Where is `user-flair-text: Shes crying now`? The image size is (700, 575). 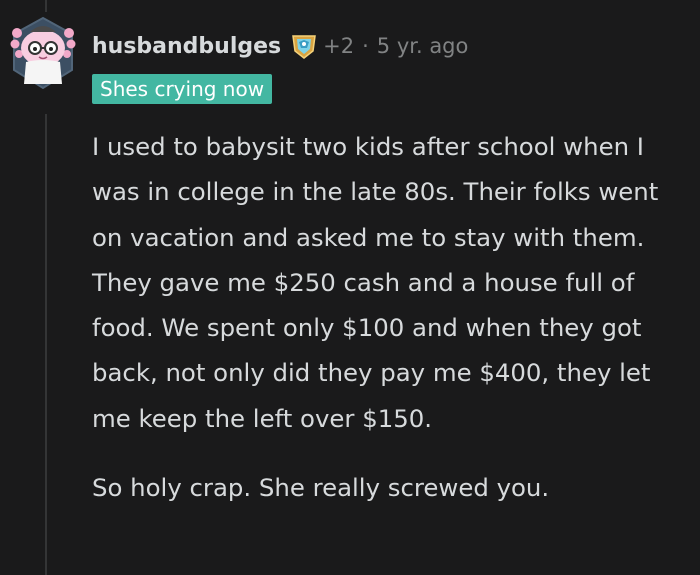 user-flair-text: Shes crying now is located at coordinates (182, 89).